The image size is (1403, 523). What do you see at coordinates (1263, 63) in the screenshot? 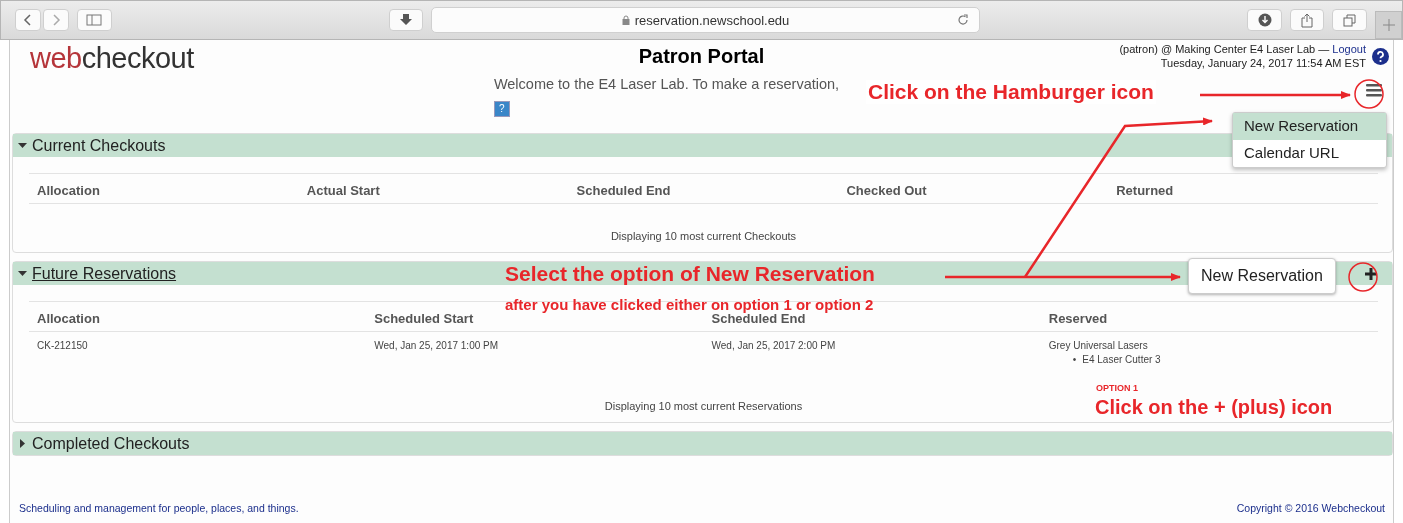
I see `date-time: Tuesday, January 24, 2017 11:54 AM EST` at bounding box center [1263, 63].